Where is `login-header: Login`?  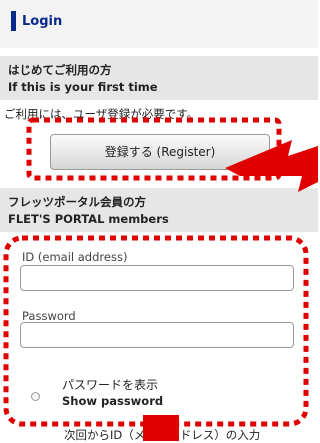 login-header: Login is located at coordinates (159, 24).